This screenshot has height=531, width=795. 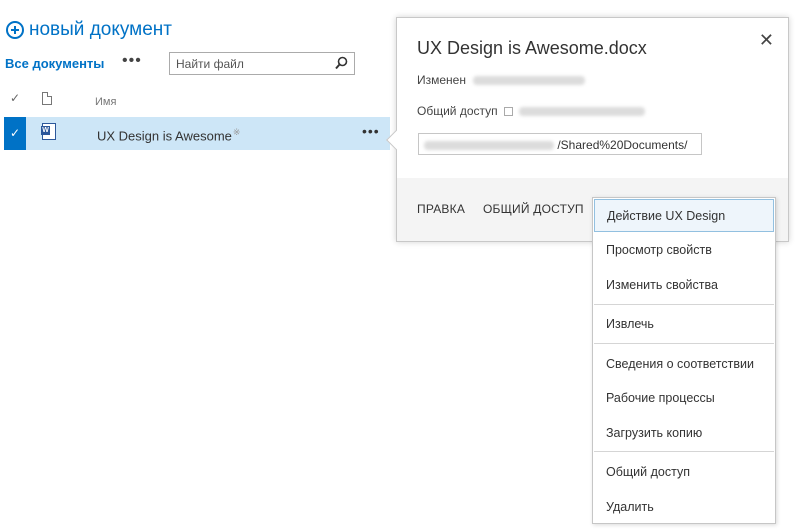 I want to click on view-all-documents-tab: Все документы, so click(x=54, y=63).